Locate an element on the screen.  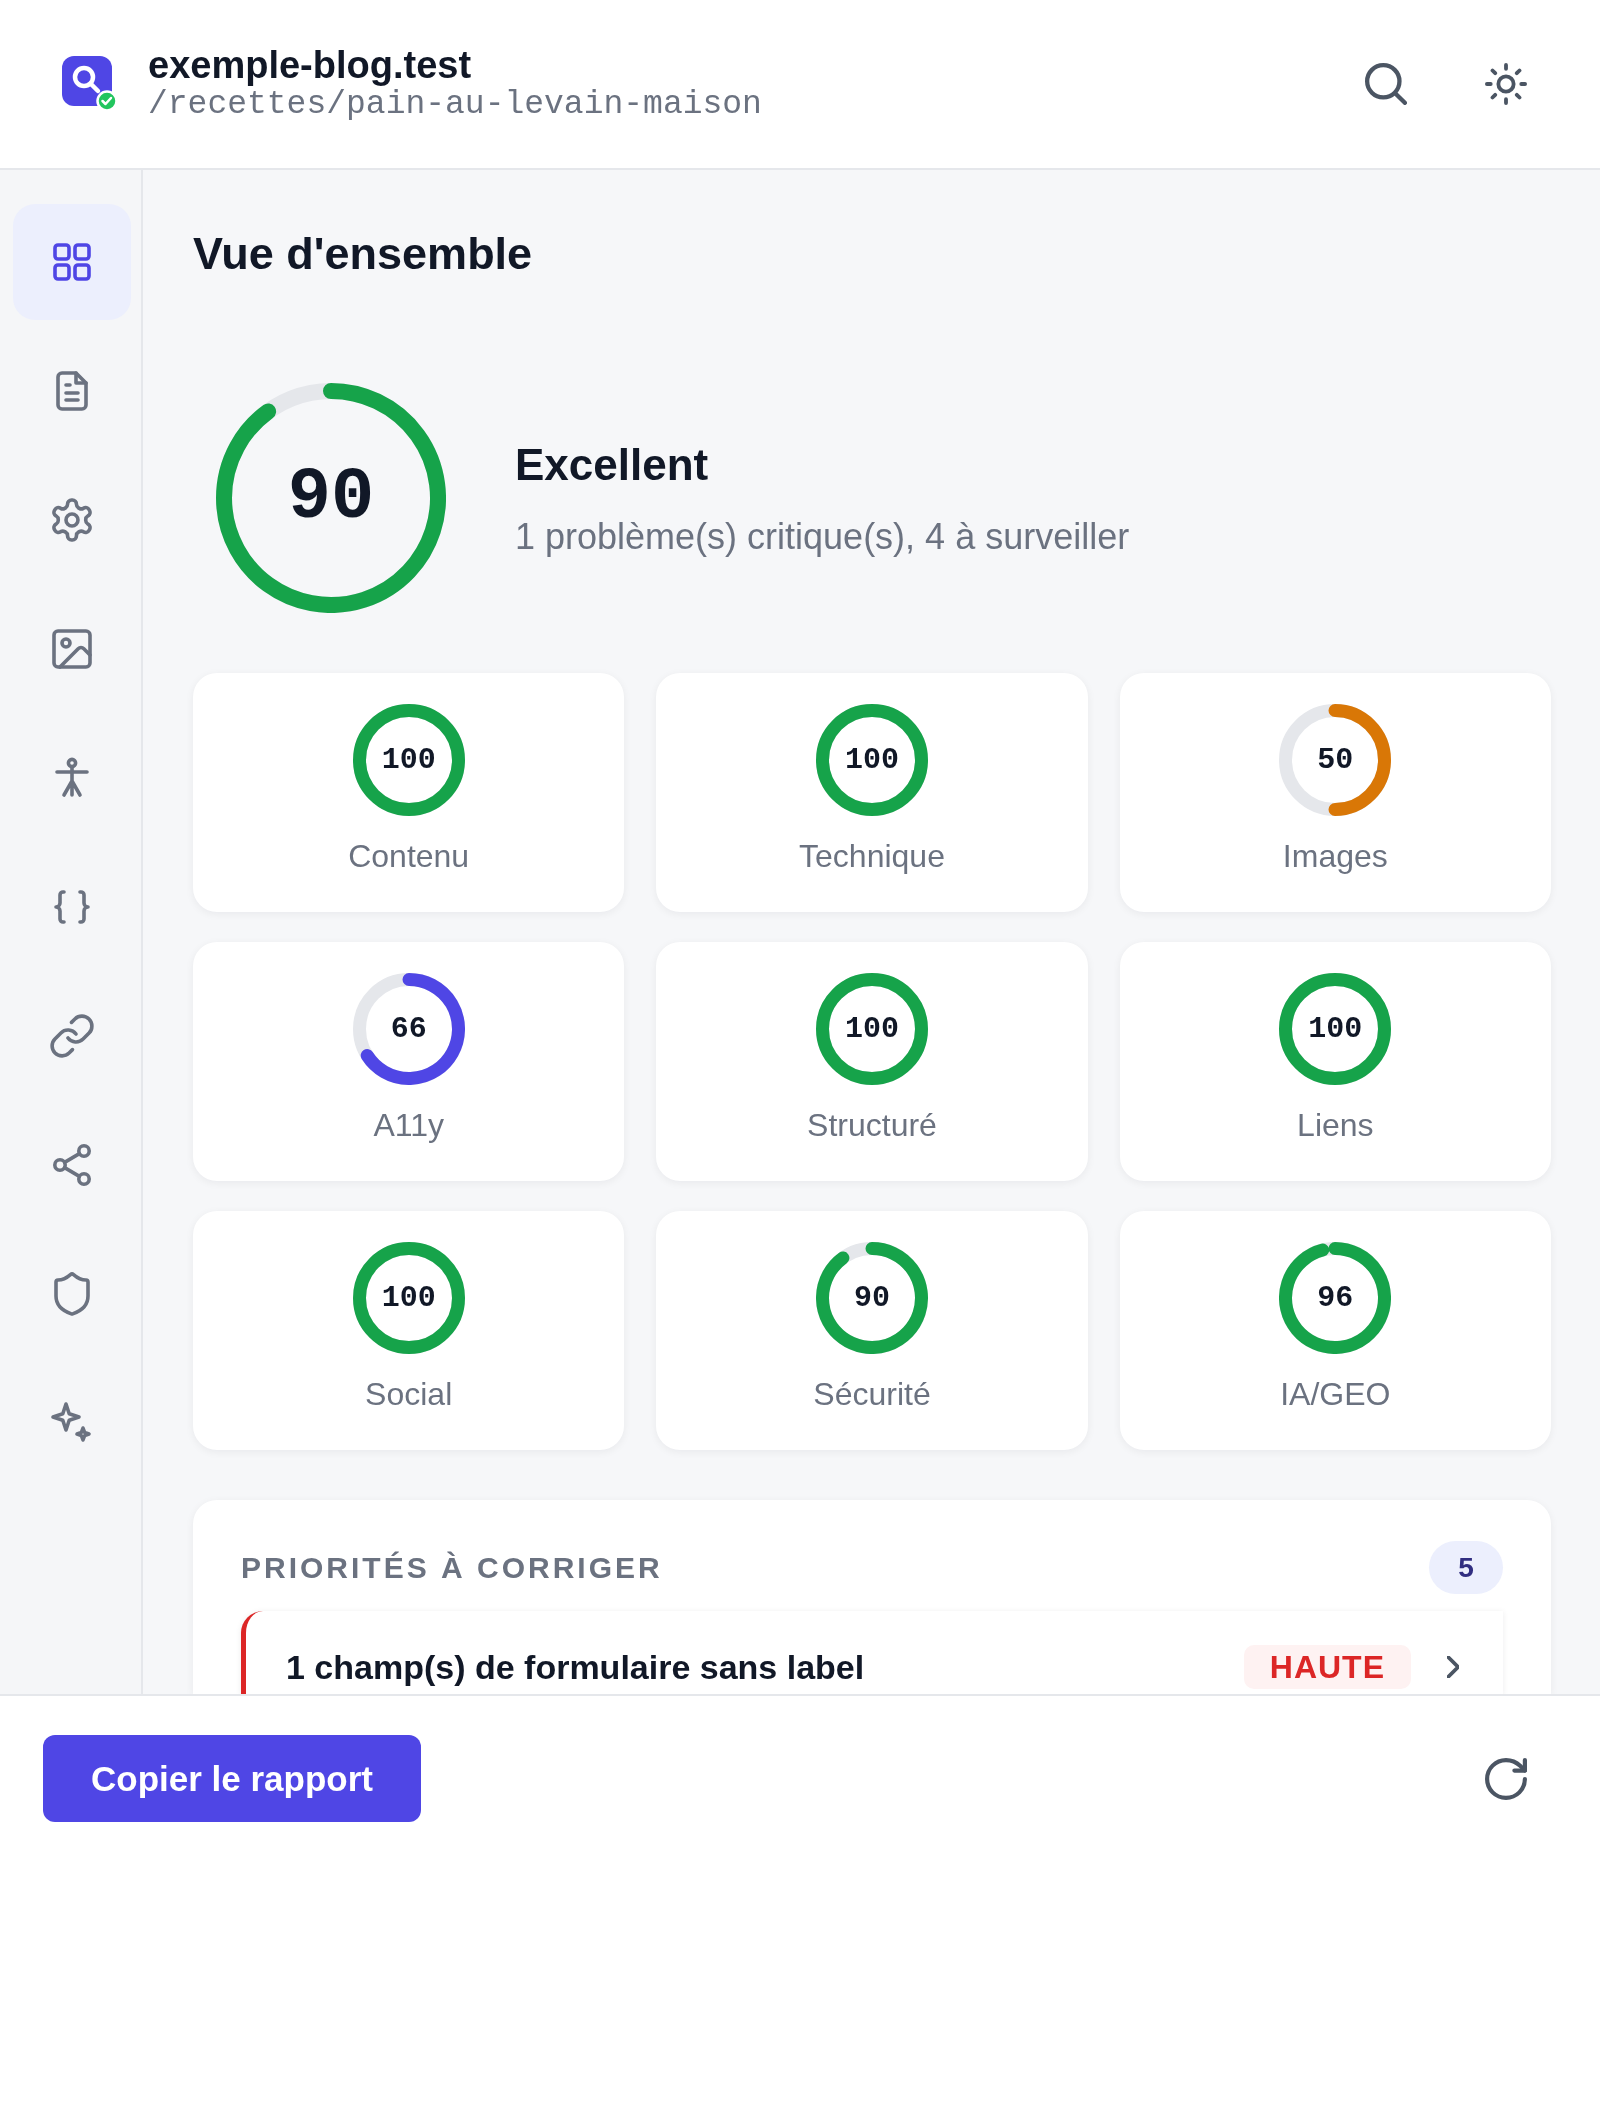
category-score-value: 66 is located at coordinates (408, 1029).